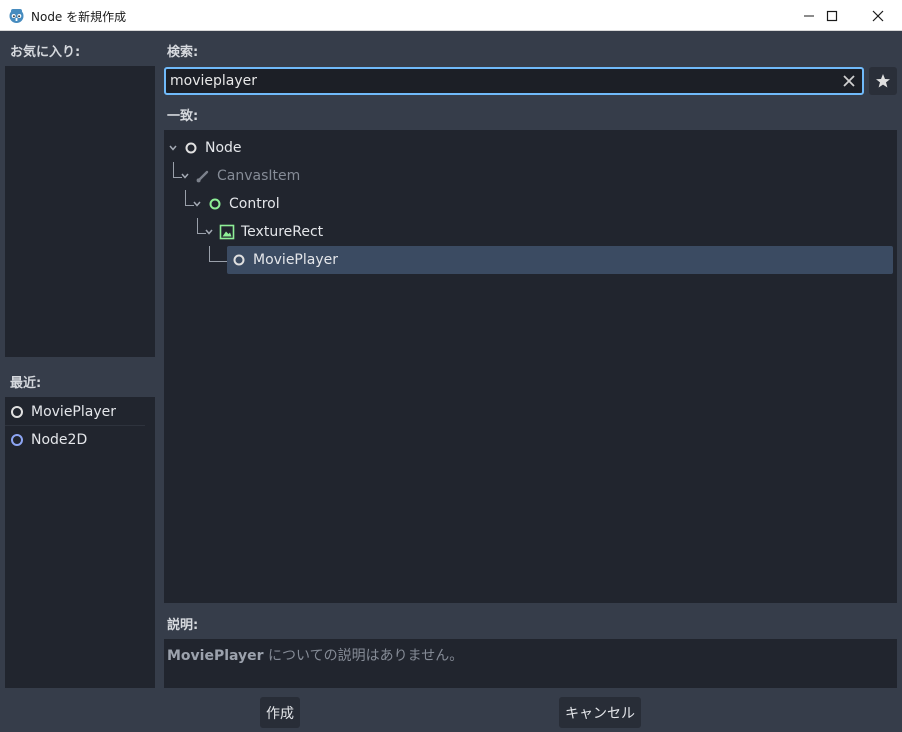 The height and width of the screenshot is (732, 902). I want to click on search-field, so click(514, 81).